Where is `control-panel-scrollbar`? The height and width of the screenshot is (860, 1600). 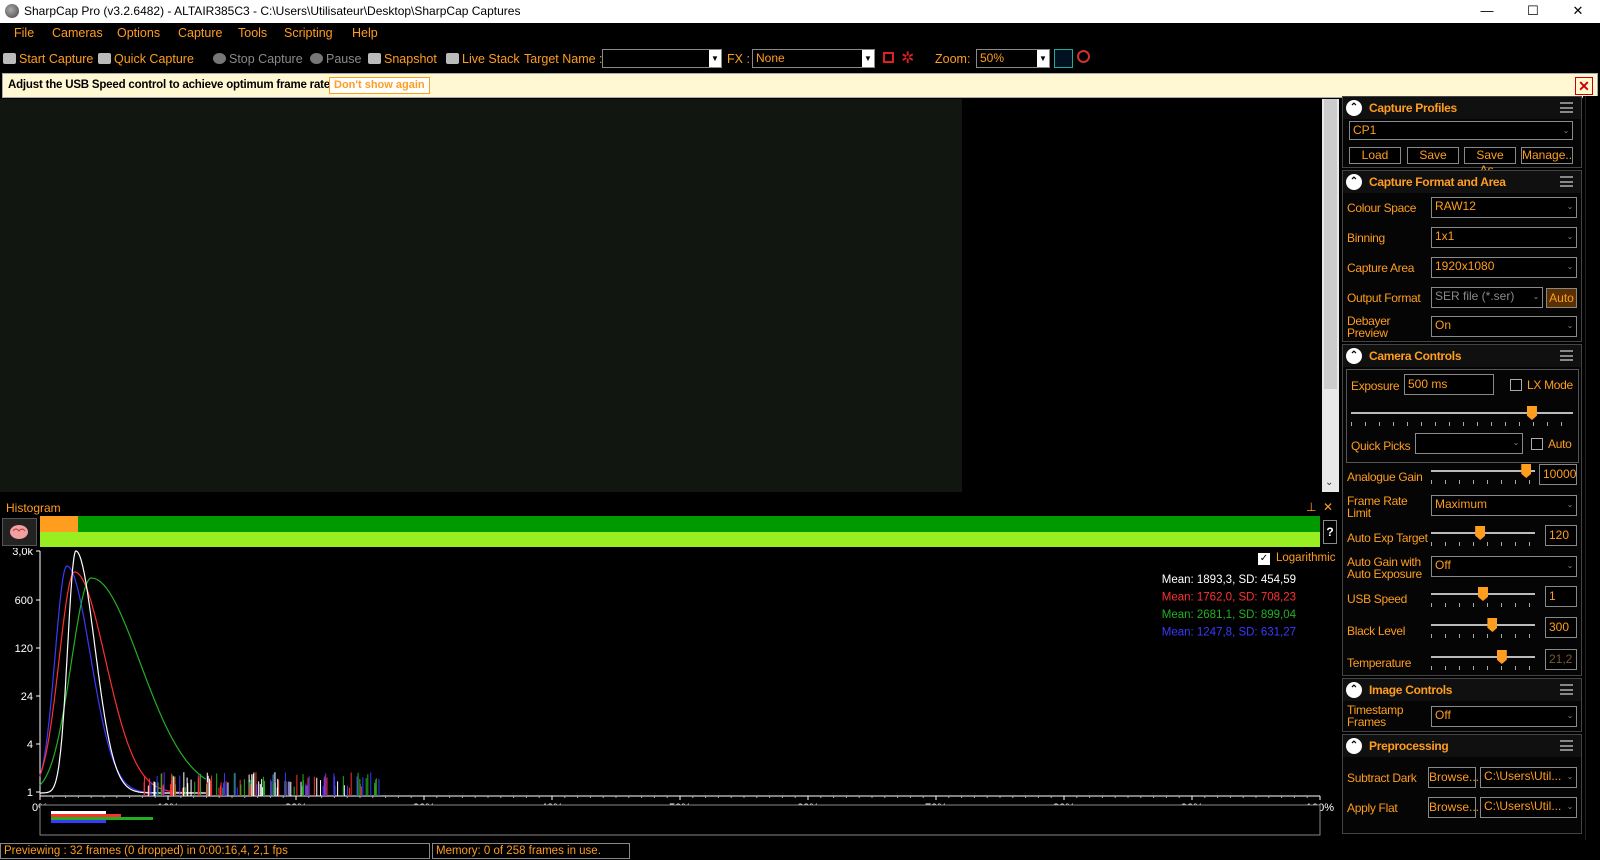
control-panel-scrollbar is located at coordinates (1591, 468).